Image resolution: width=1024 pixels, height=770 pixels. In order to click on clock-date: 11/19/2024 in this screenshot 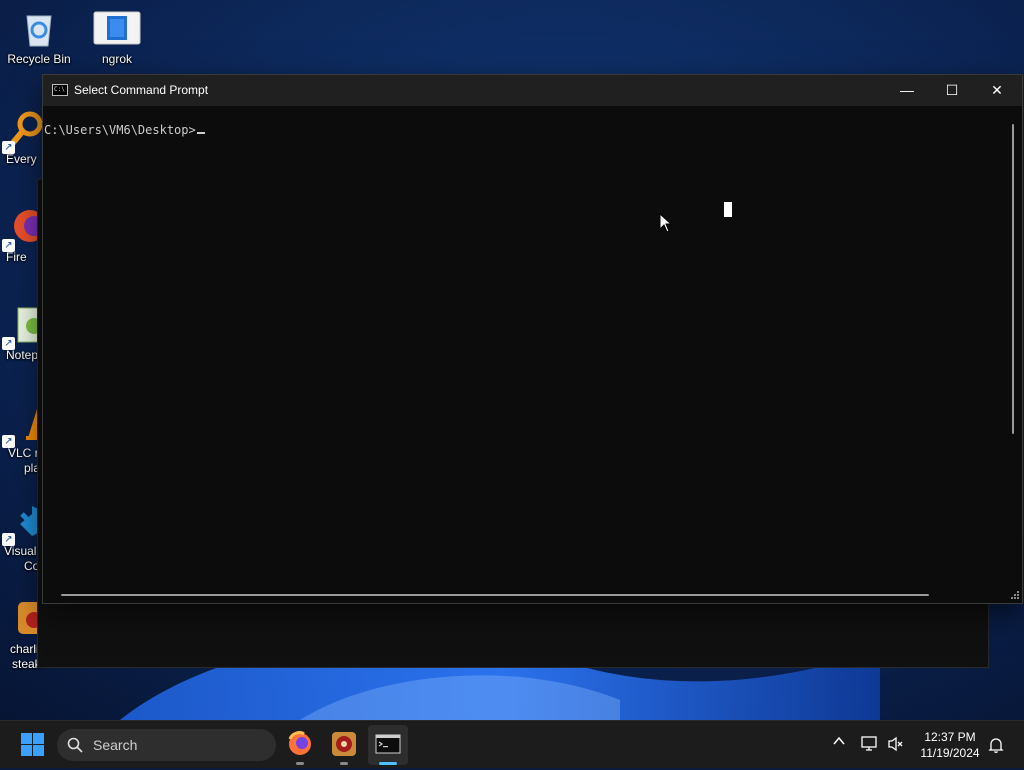, I will do `click(950, 753)`.